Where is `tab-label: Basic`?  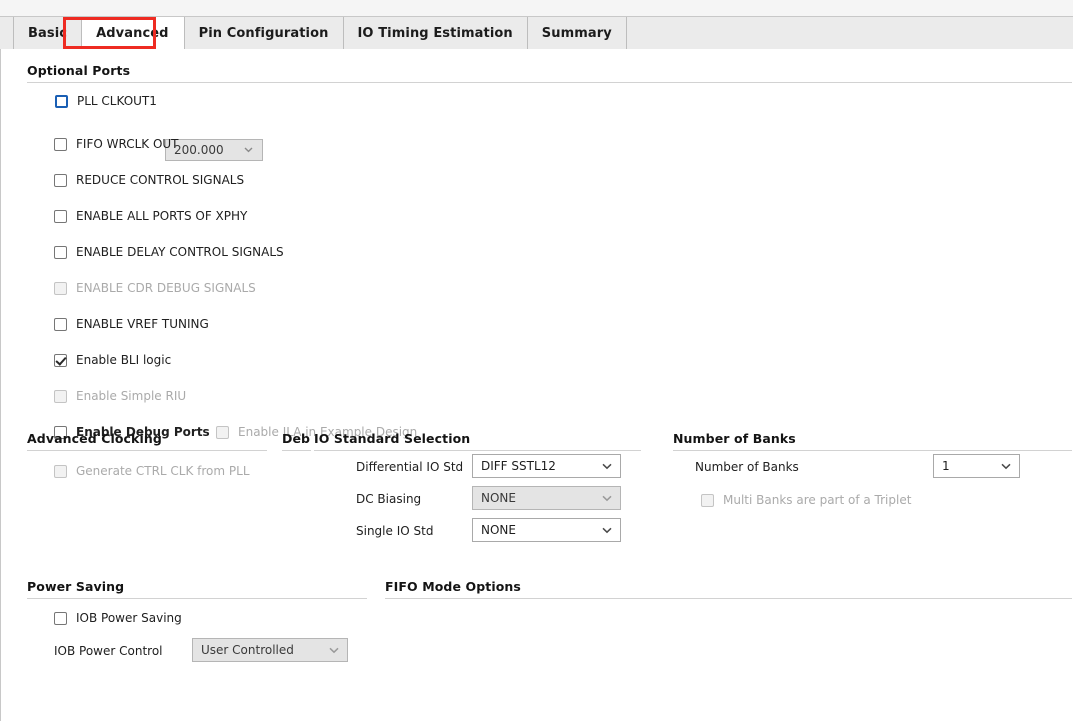
tab-label: Basic is located at coordinates (48, 33).